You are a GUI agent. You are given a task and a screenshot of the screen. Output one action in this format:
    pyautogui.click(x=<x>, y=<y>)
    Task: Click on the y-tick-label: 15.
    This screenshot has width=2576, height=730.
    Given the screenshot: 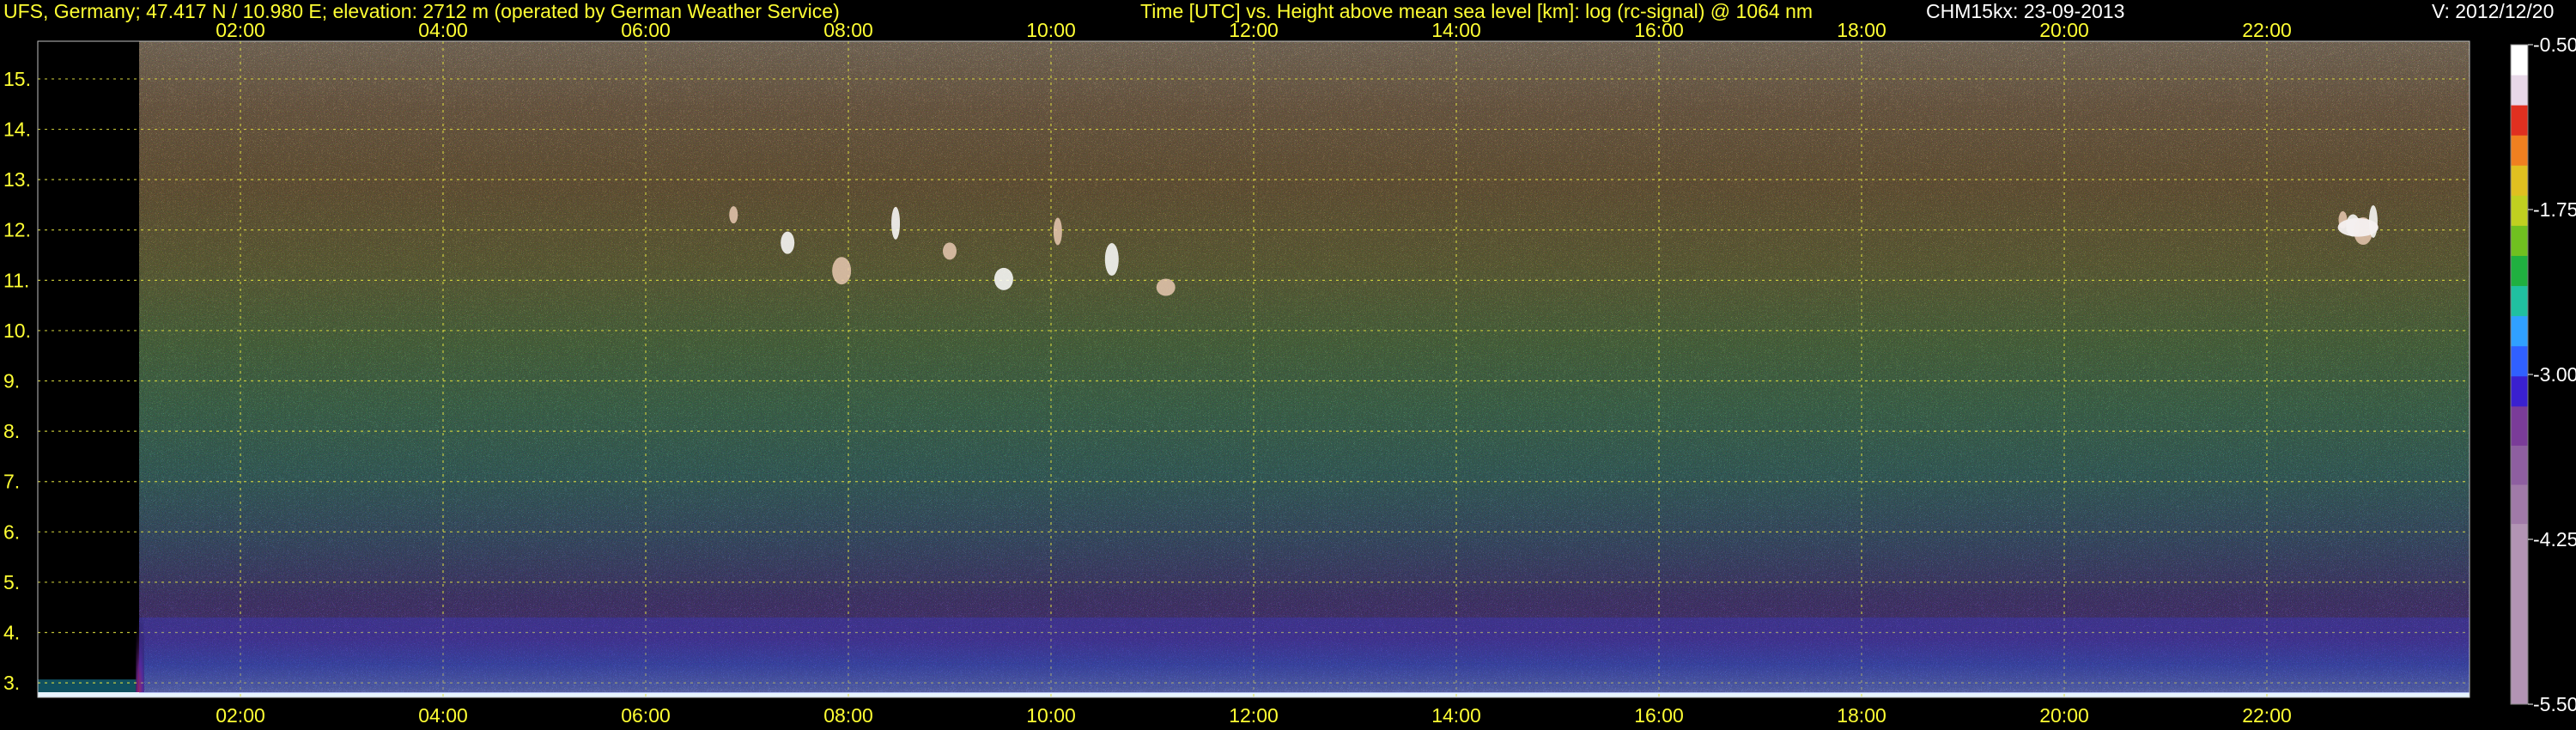 What is the action you would take?
    pyautogui.click(x=17, y=79)
    